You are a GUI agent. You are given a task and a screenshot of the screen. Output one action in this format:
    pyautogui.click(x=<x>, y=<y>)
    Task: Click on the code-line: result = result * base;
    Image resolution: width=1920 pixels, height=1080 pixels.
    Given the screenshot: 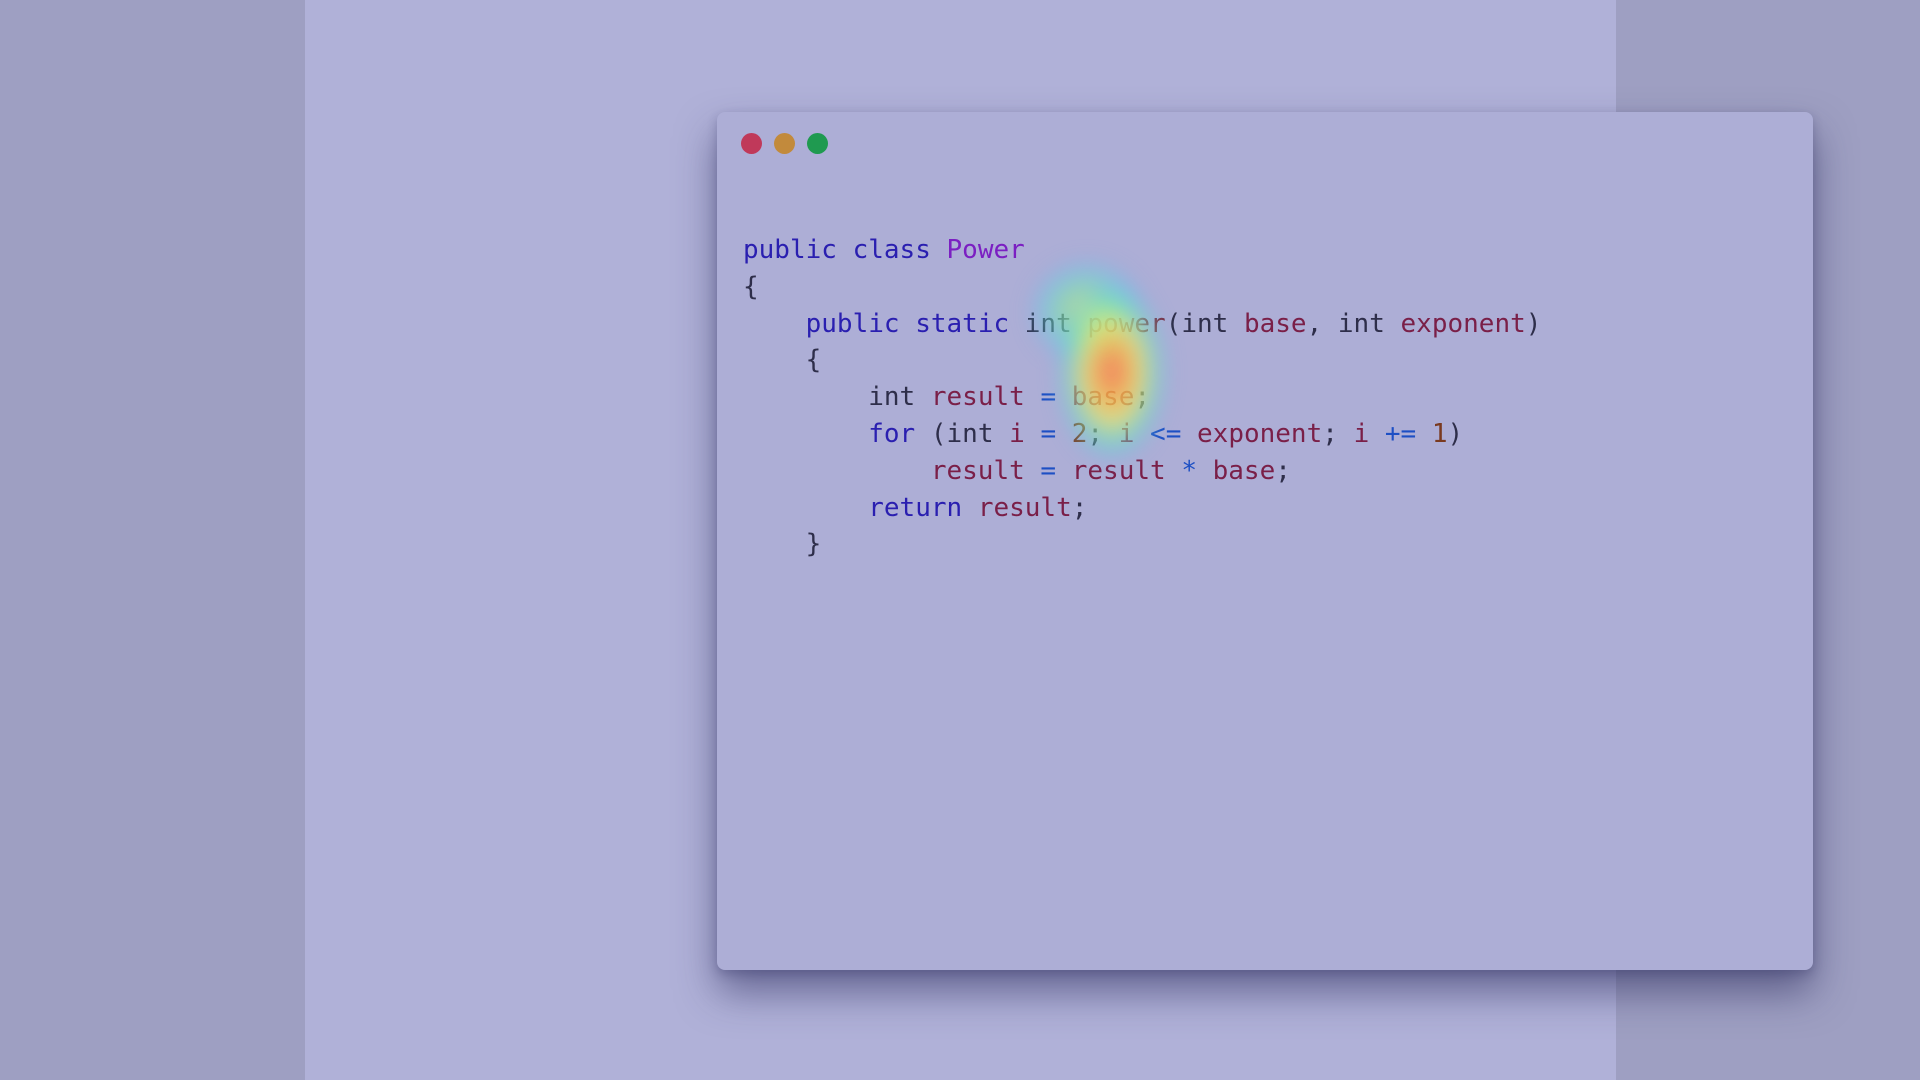 What is the action you would take?
    pyautogui.click(x=1142, y=471)
    